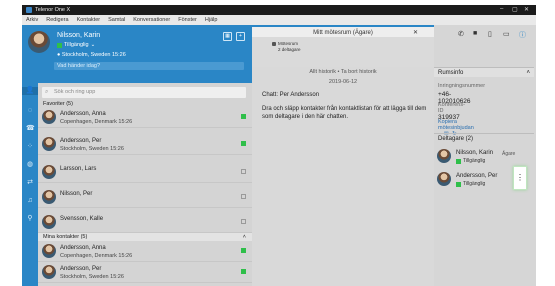  What do you see at coordinates (279, 10) in the screenshot?
I see `title-bar: Telenor One X – ▢ ✕` at bounding box center [279, 10].